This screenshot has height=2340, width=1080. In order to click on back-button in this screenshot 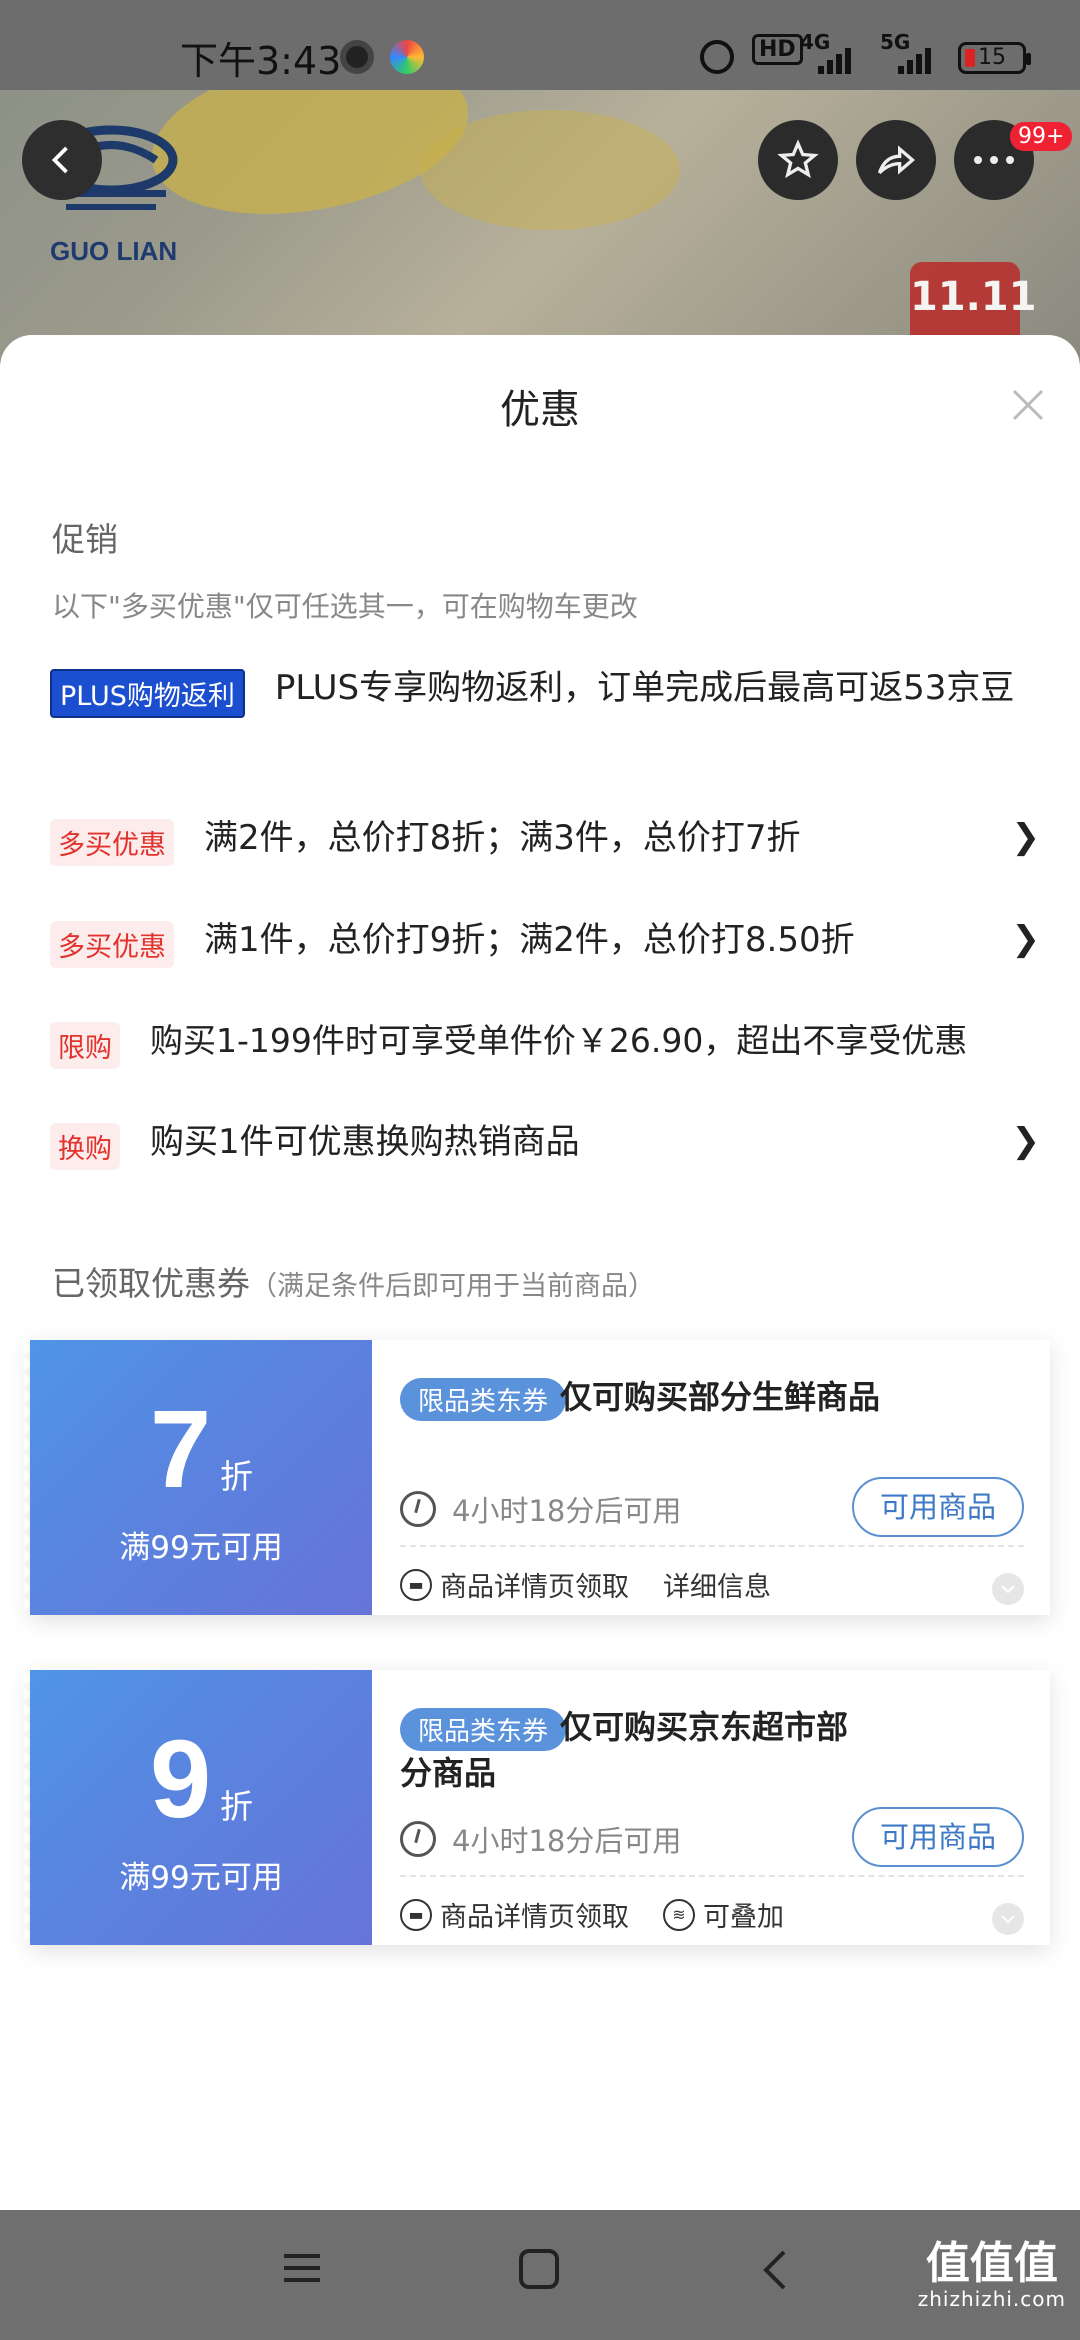, I will do `click(62, 160)`.